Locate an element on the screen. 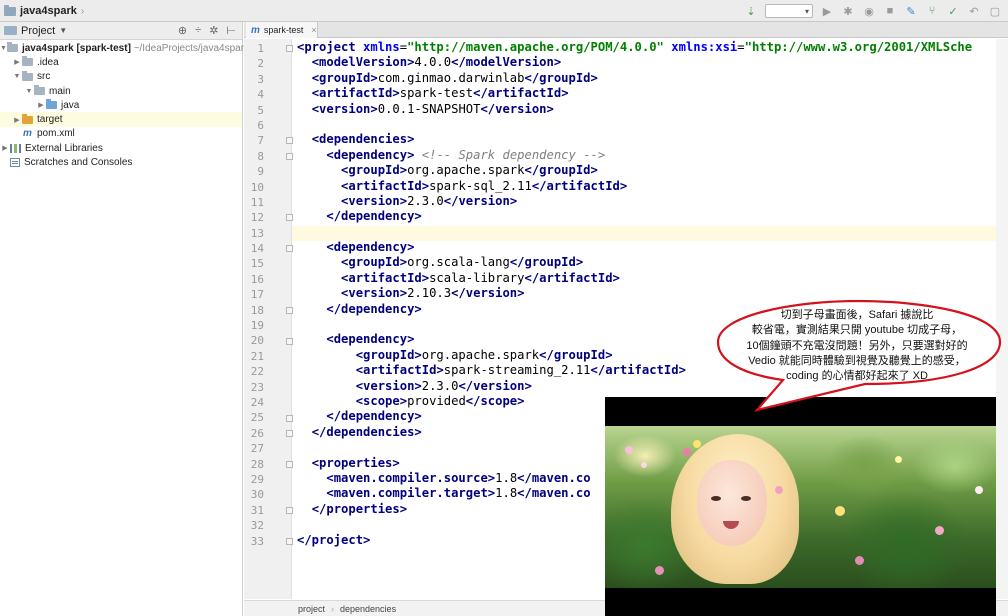 This screenshot has width=1008, height=616. code-line: <groupId>org.scala-lang</groupId> is located at coordinates (652, 262).